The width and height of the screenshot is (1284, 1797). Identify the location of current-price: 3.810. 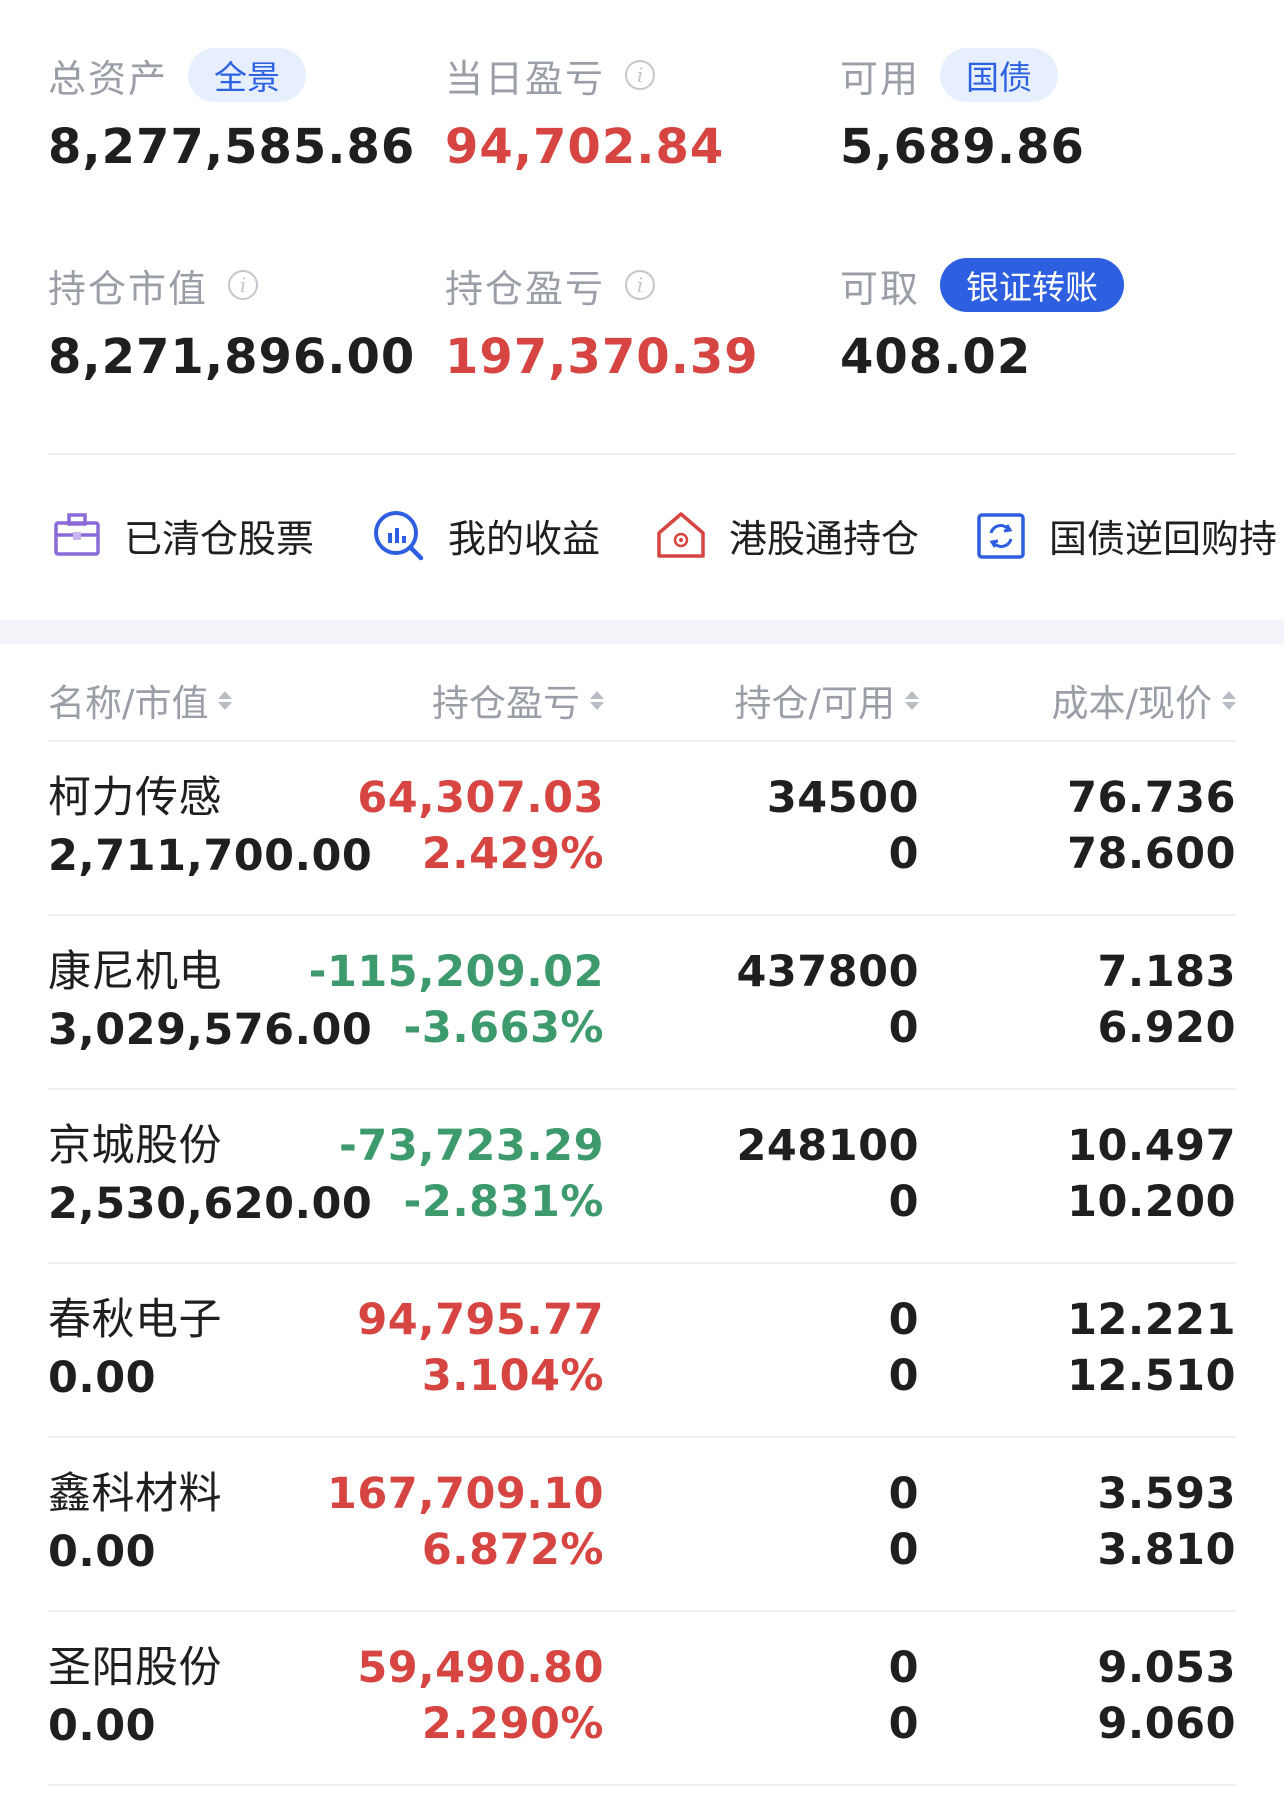
(1166, 1550).